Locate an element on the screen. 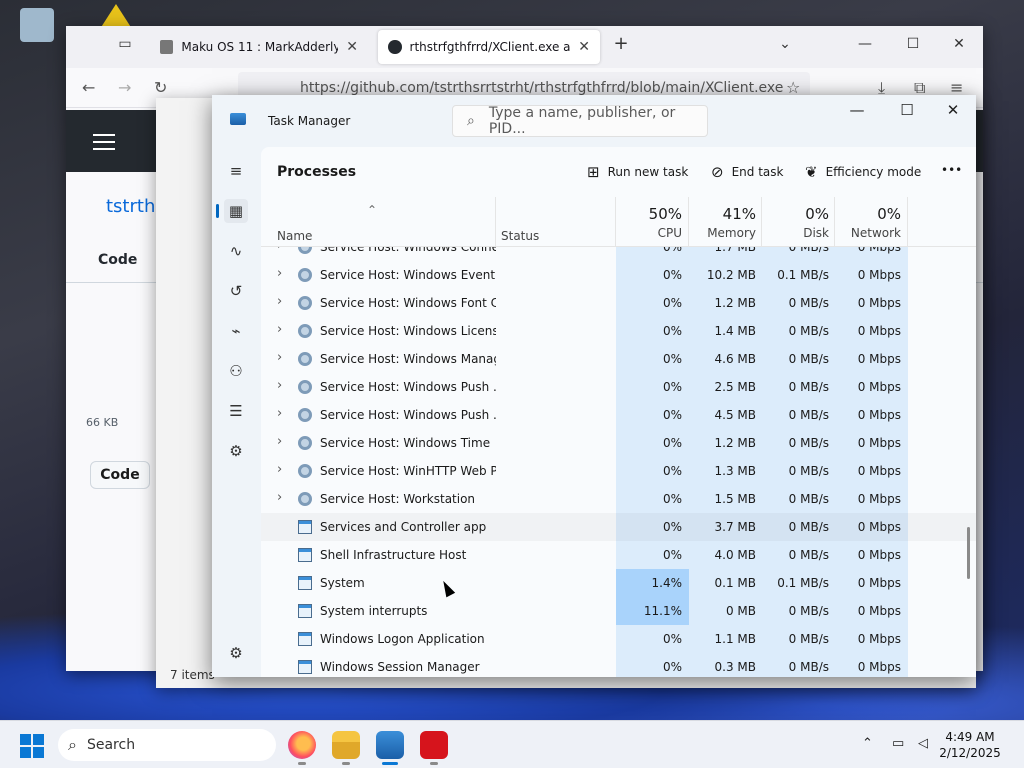  cpu-total: 50% is located at coordinates (665, 214).